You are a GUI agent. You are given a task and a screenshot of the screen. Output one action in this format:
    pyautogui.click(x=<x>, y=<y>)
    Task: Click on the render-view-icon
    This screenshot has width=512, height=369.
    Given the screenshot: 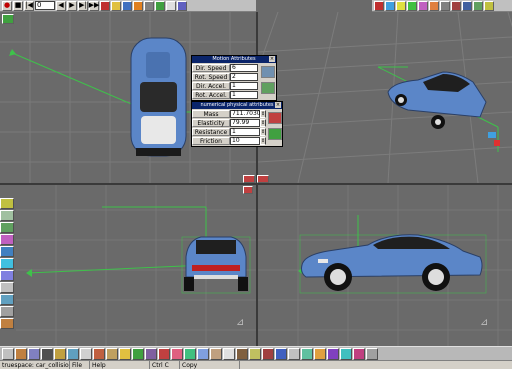 What is the action you would take?
    pyautogui.click(x=445, y=5)
    